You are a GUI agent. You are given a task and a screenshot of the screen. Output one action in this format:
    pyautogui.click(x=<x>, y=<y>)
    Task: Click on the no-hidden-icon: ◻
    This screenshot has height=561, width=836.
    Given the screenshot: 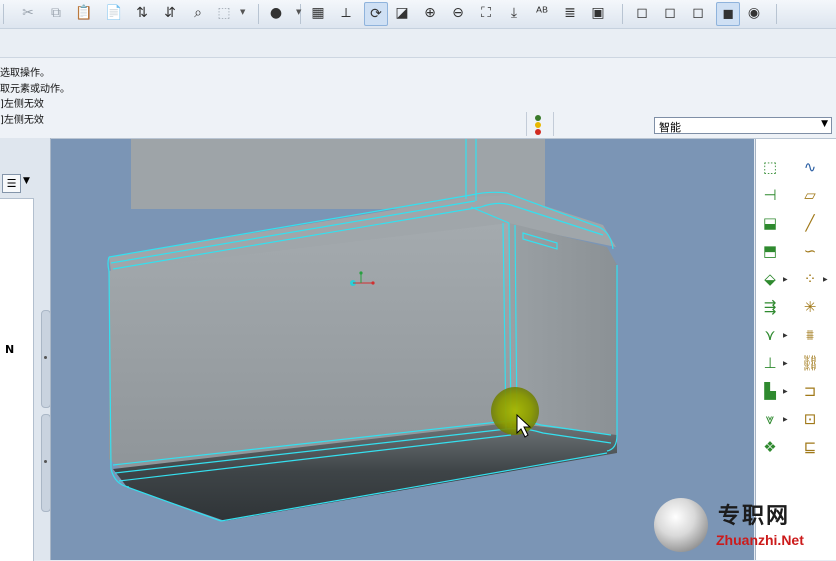 What is the action you would take?
    pyautogui.click(x=698, y=13)
    